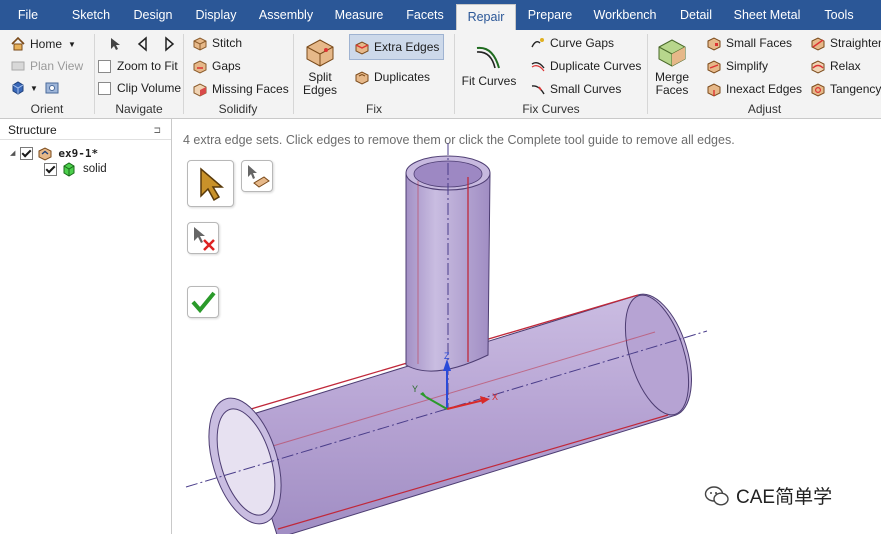  I want to click on straighten-label: Straighten, so click(855, 43).